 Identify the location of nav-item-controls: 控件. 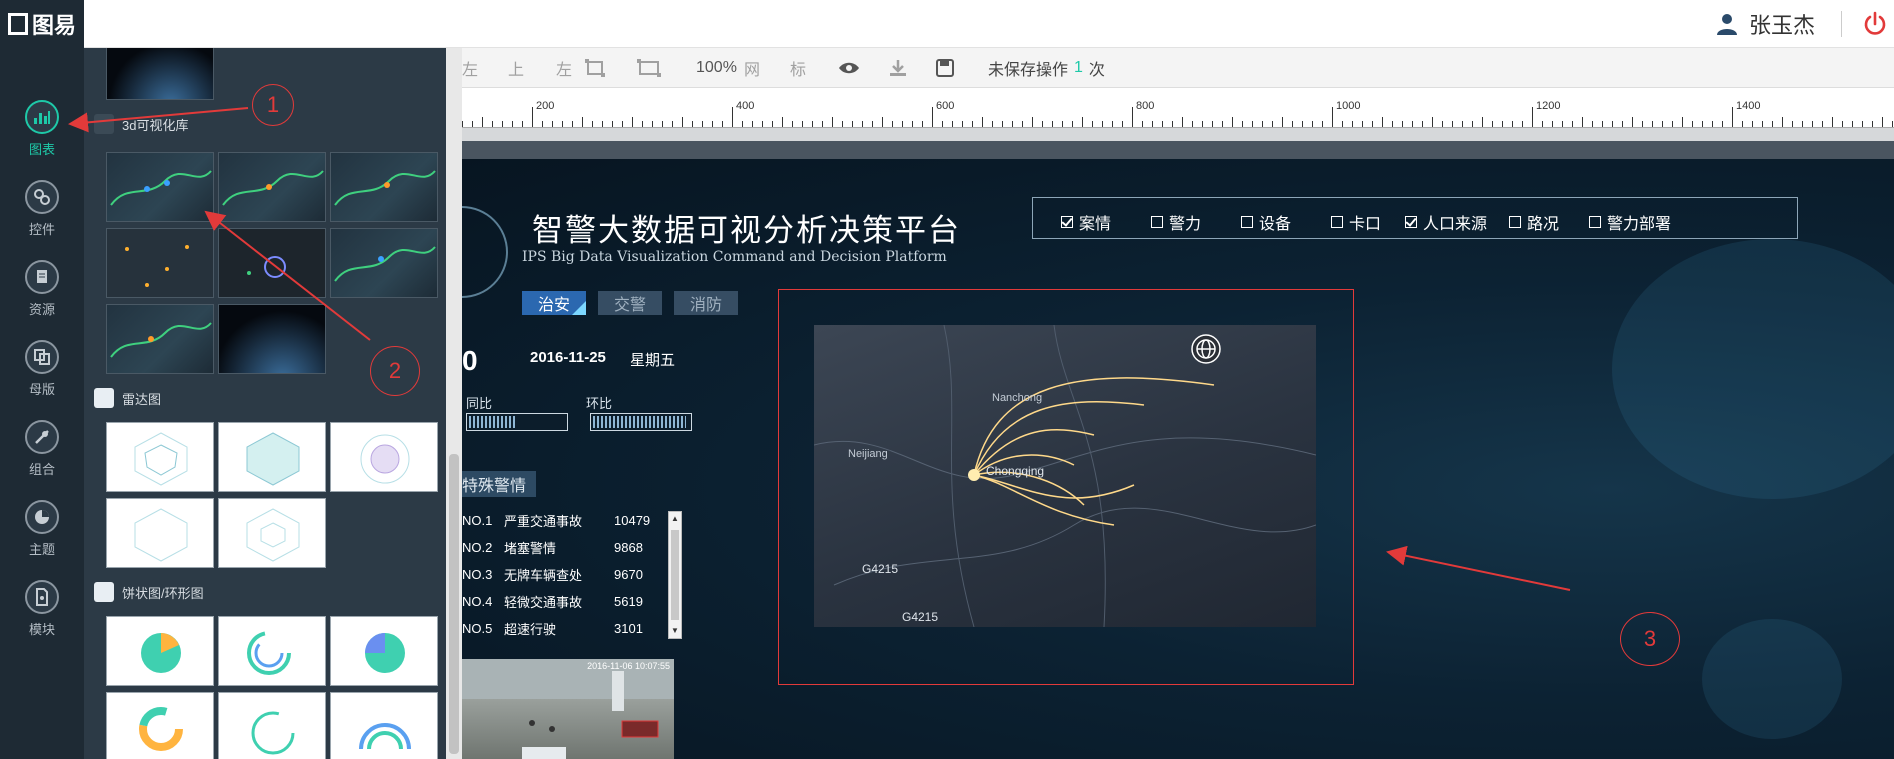
(42, 216).